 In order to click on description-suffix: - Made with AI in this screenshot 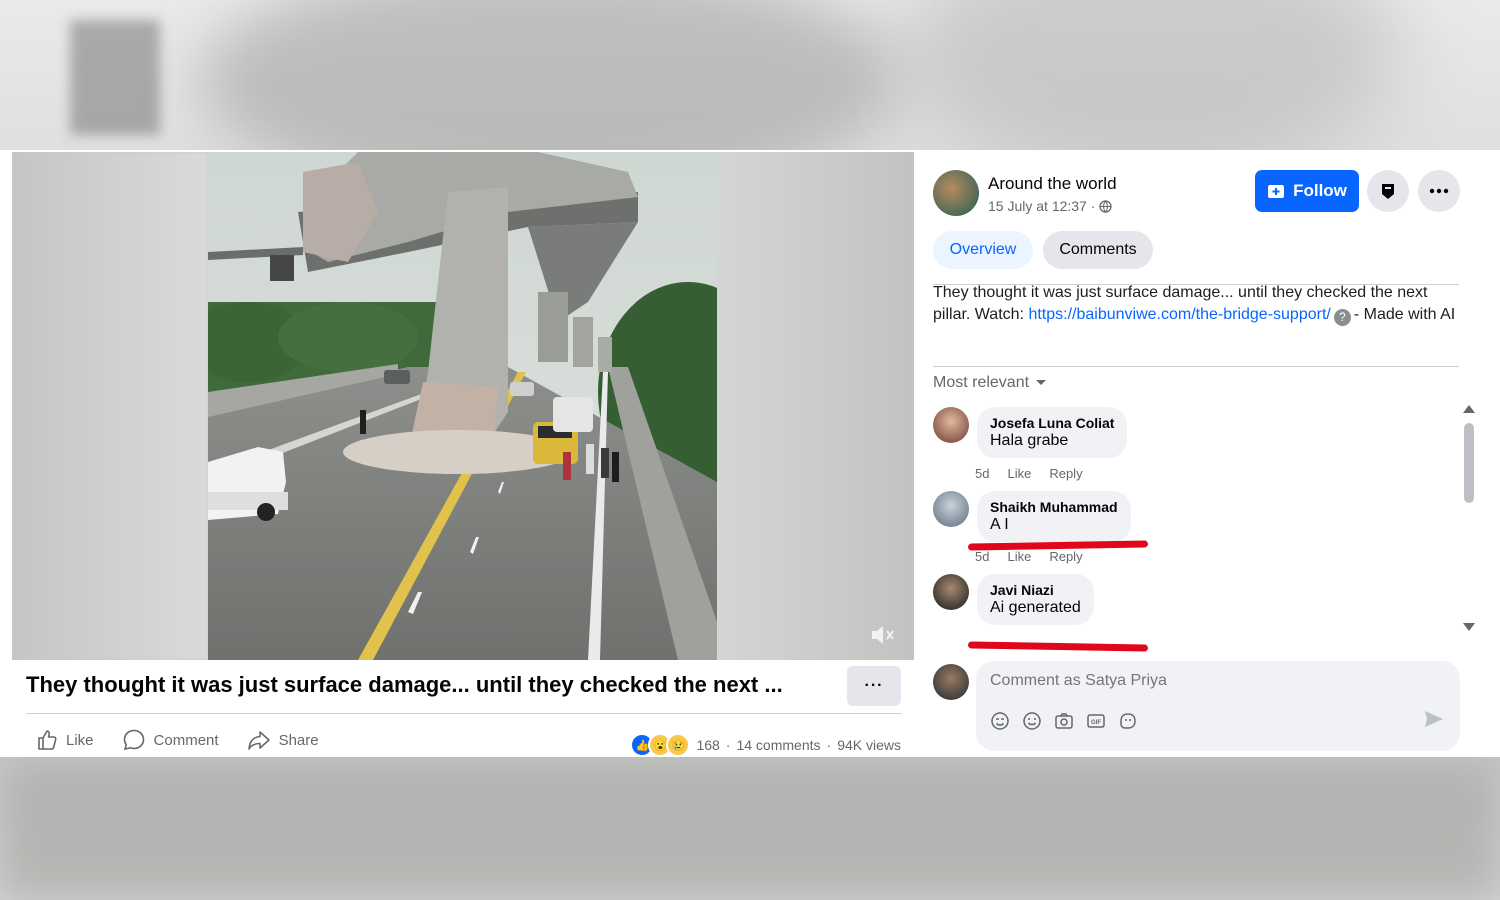, I will do `click(1404, 314)`.